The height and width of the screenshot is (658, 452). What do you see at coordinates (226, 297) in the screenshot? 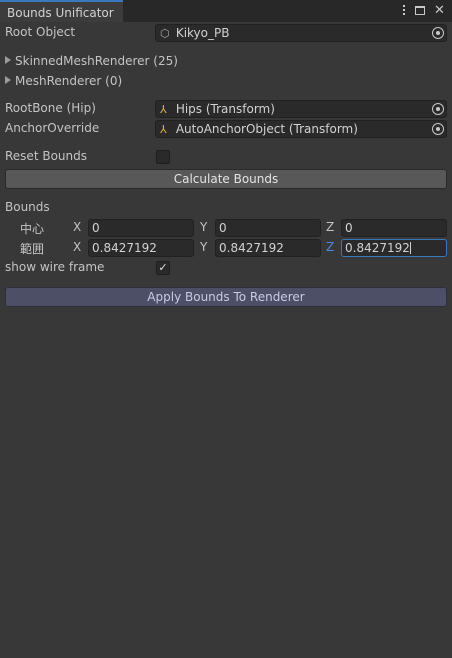
I see `apply-bounds-button: Apply Bounds To Renderer` at bounding box center [226, 297].